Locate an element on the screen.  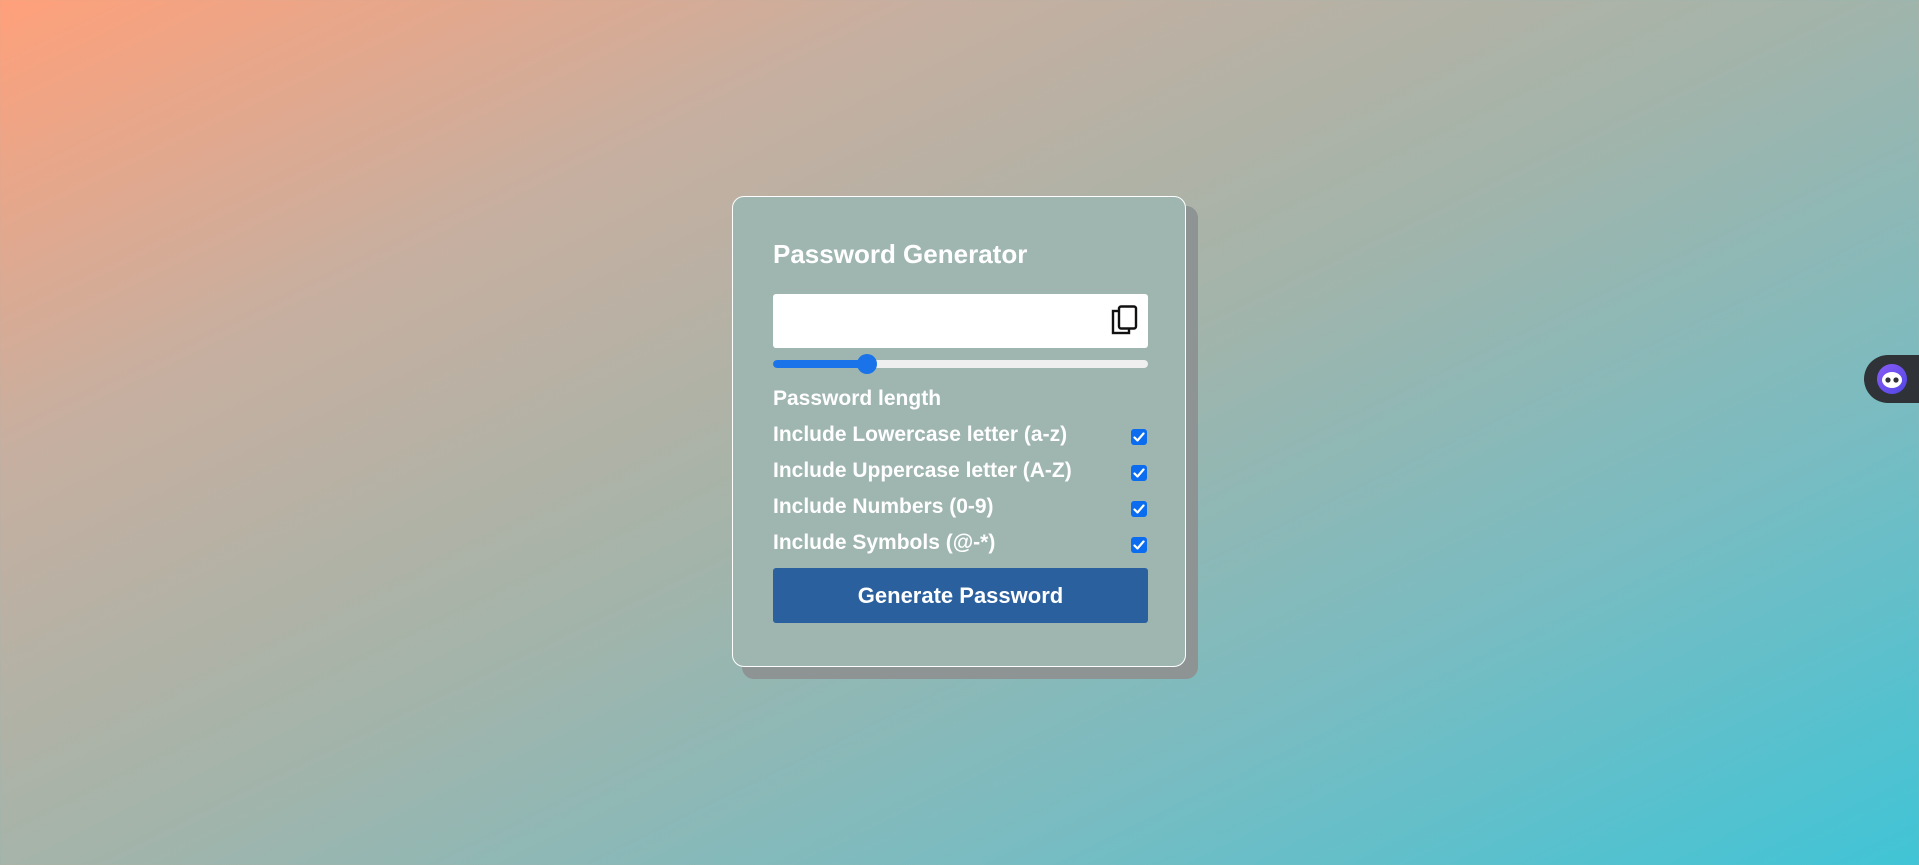
option-lowercase-checkbox is located at coordinates (1139, 437).